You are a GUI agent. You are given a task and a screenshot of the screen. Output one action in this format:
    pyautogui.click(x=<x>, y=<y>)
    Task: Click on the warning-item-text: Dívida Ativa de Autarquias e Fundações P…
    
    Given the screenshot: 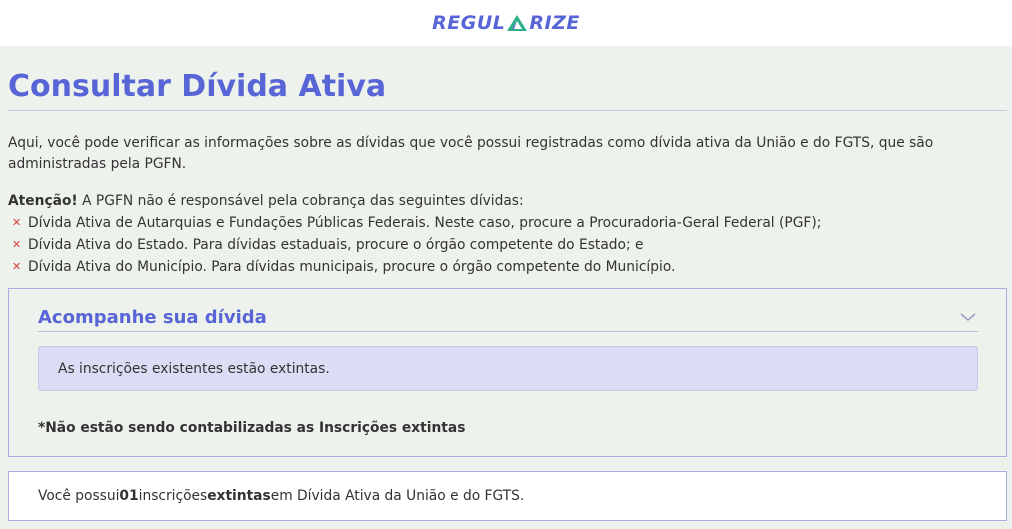 What is the action you would take?
    pyautogui.click(x=425, y=223)
    